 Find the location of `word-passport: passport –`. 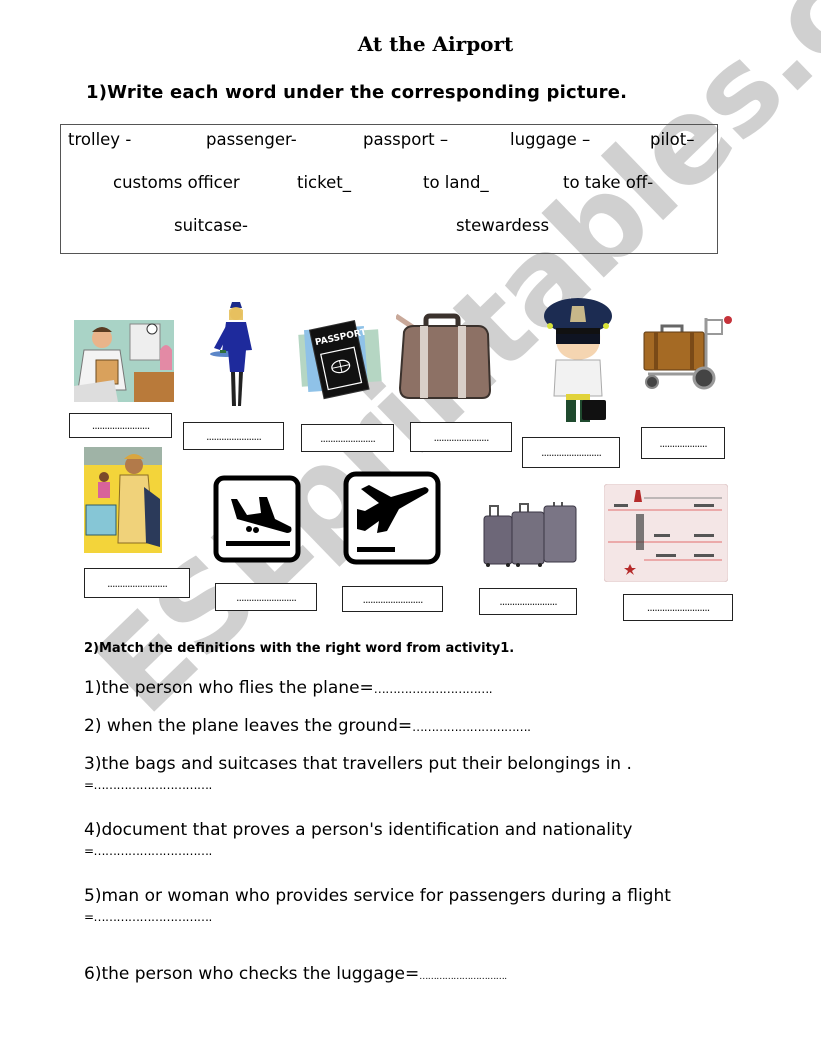

word-passport: passport – is located at coordinates (406, 139).